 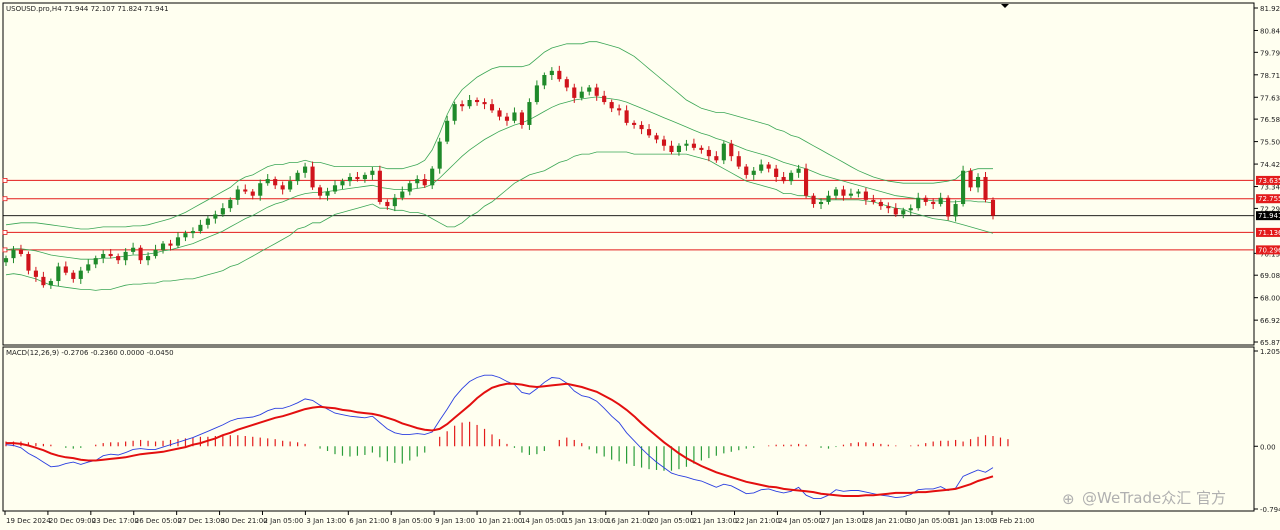 I want to click on time-tick-label: 14 Jan 05:00, so click(x=543, y=521).